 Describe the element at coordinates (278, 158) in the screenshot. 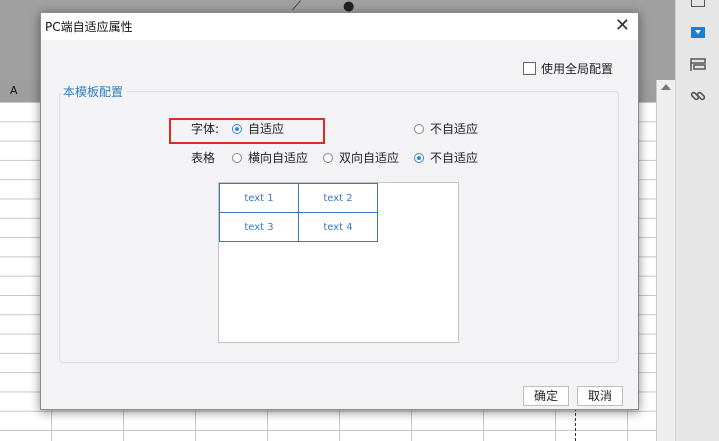

I see `table-horizontal-label: 横向自适应` at that location.